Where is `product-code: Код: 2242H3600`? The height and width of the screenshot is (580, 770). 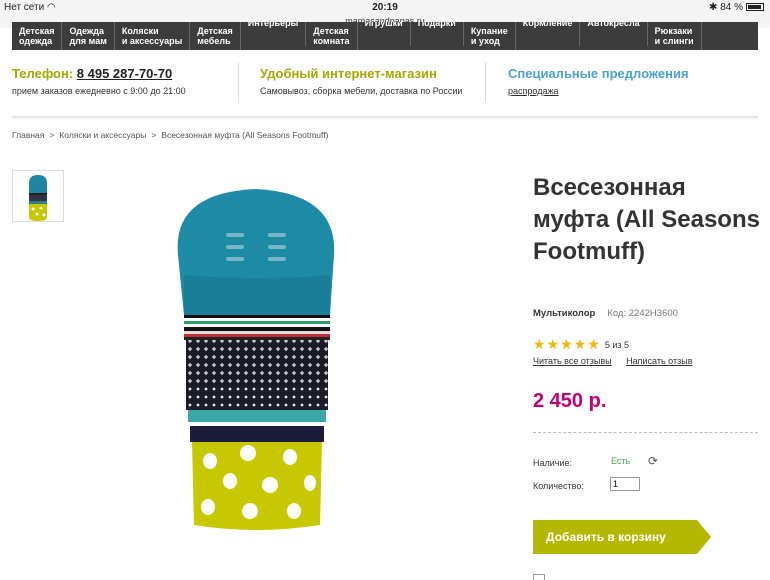
product-code: Код: 2242H3600 is located at coordinates (642, 313).